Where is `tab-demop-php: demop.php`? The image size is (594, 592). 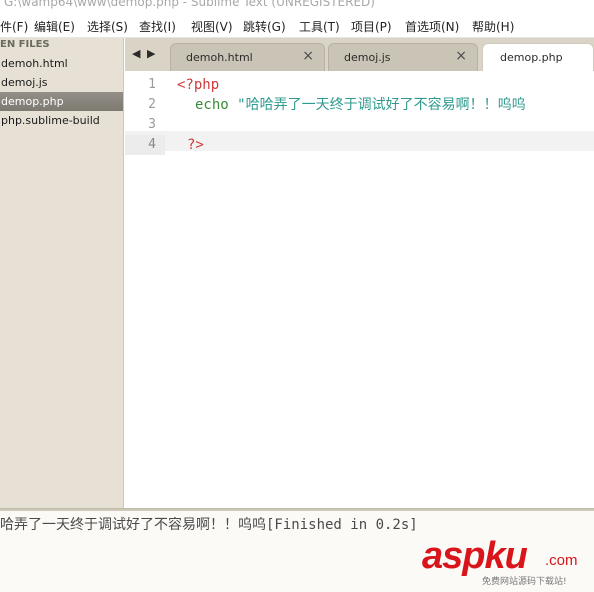
tab-demop-php: demop.php is located at coordinates (538, 57).